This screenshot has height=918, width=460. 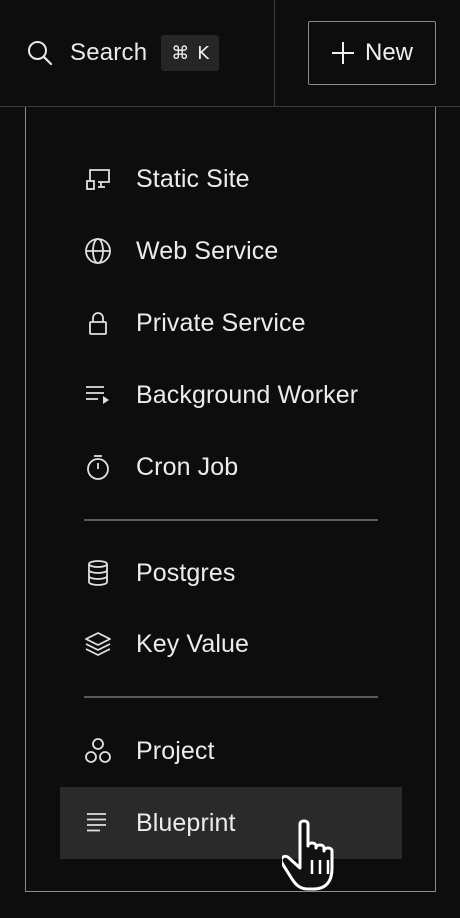 I want to click on menu-item-cron-job: Cron Job, so click(x=231, y=467).